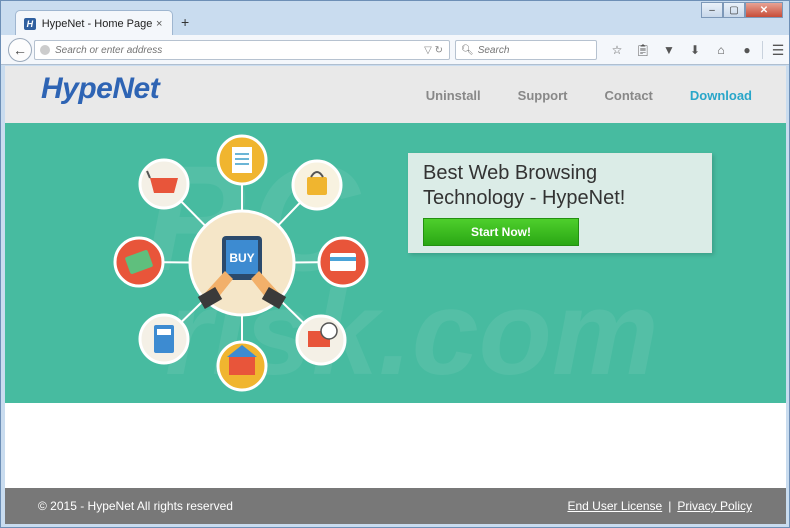  Describe the element at coordinates (501, 232) in the screenshot. I see `start-now-button: Start Now!` at that location.